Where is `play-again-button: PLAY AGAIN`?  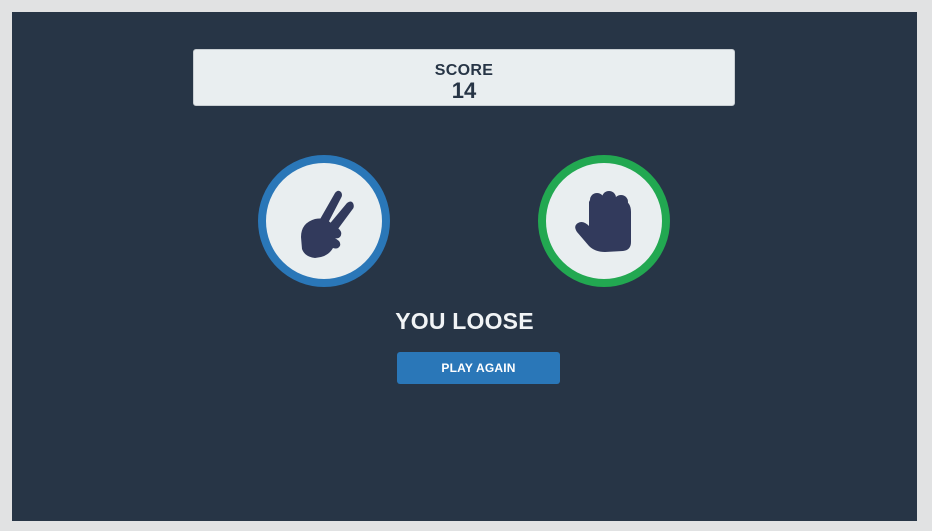 play-again-button: PLAY AGAIN is located at coordinates (478, 368).